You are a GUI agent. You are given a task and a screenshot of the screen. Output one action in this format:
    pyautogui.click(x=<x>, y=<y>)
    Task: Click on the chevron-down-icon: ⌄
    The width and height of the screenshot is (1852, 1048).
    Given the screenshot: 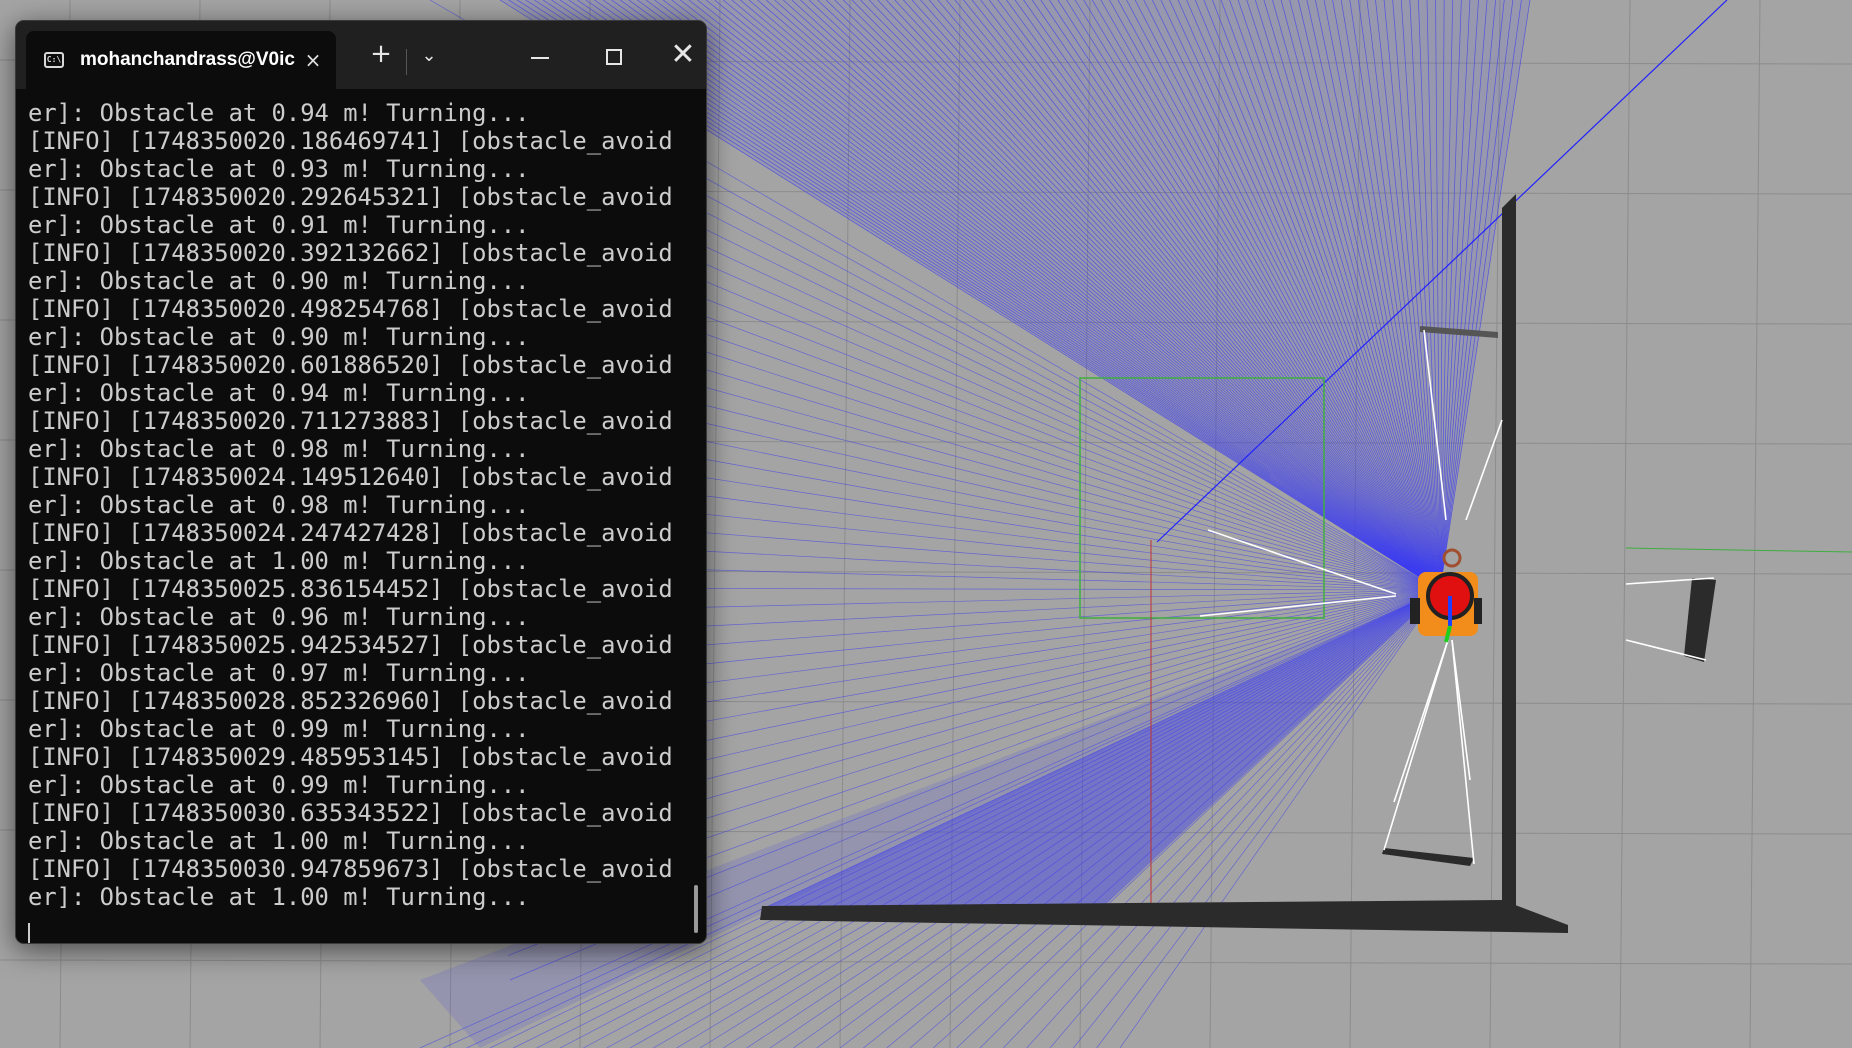 What is the action you would take?
    pyautogui.click(x=429, y=56)
    